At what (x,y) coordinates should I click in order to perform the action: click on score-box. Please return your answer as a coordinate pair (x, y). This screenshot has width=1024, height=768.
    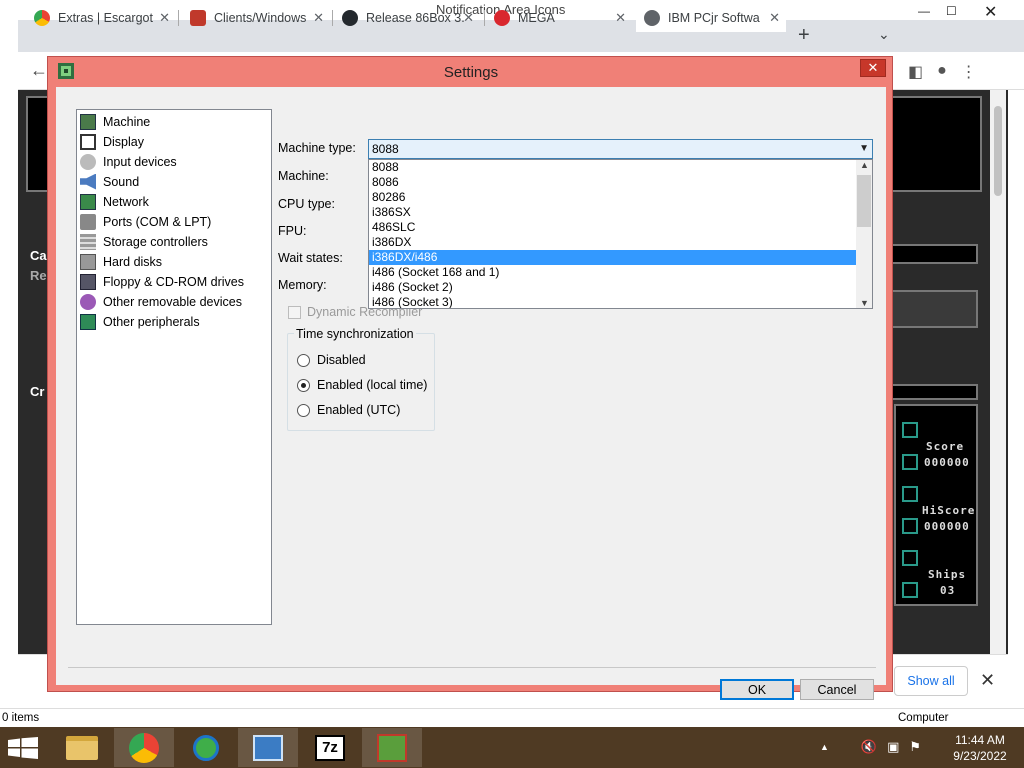
    Looking at the image, I should click on (910, 462).